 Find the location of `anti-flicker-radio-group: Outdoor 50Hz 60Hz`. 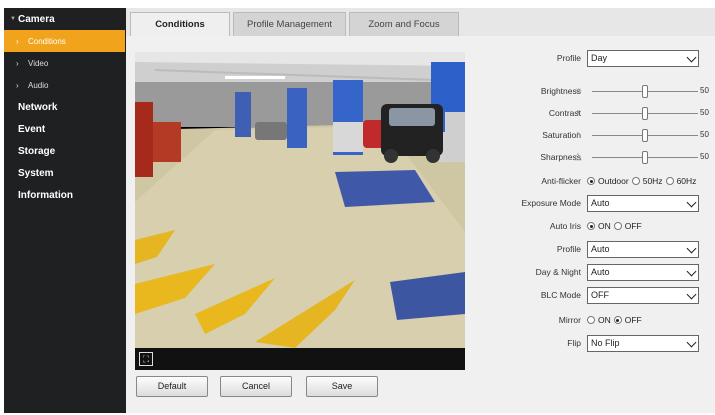

anti-flicker-radio-group: Outdoor 50Hz 60Hz is located at coordinates (641, 181).